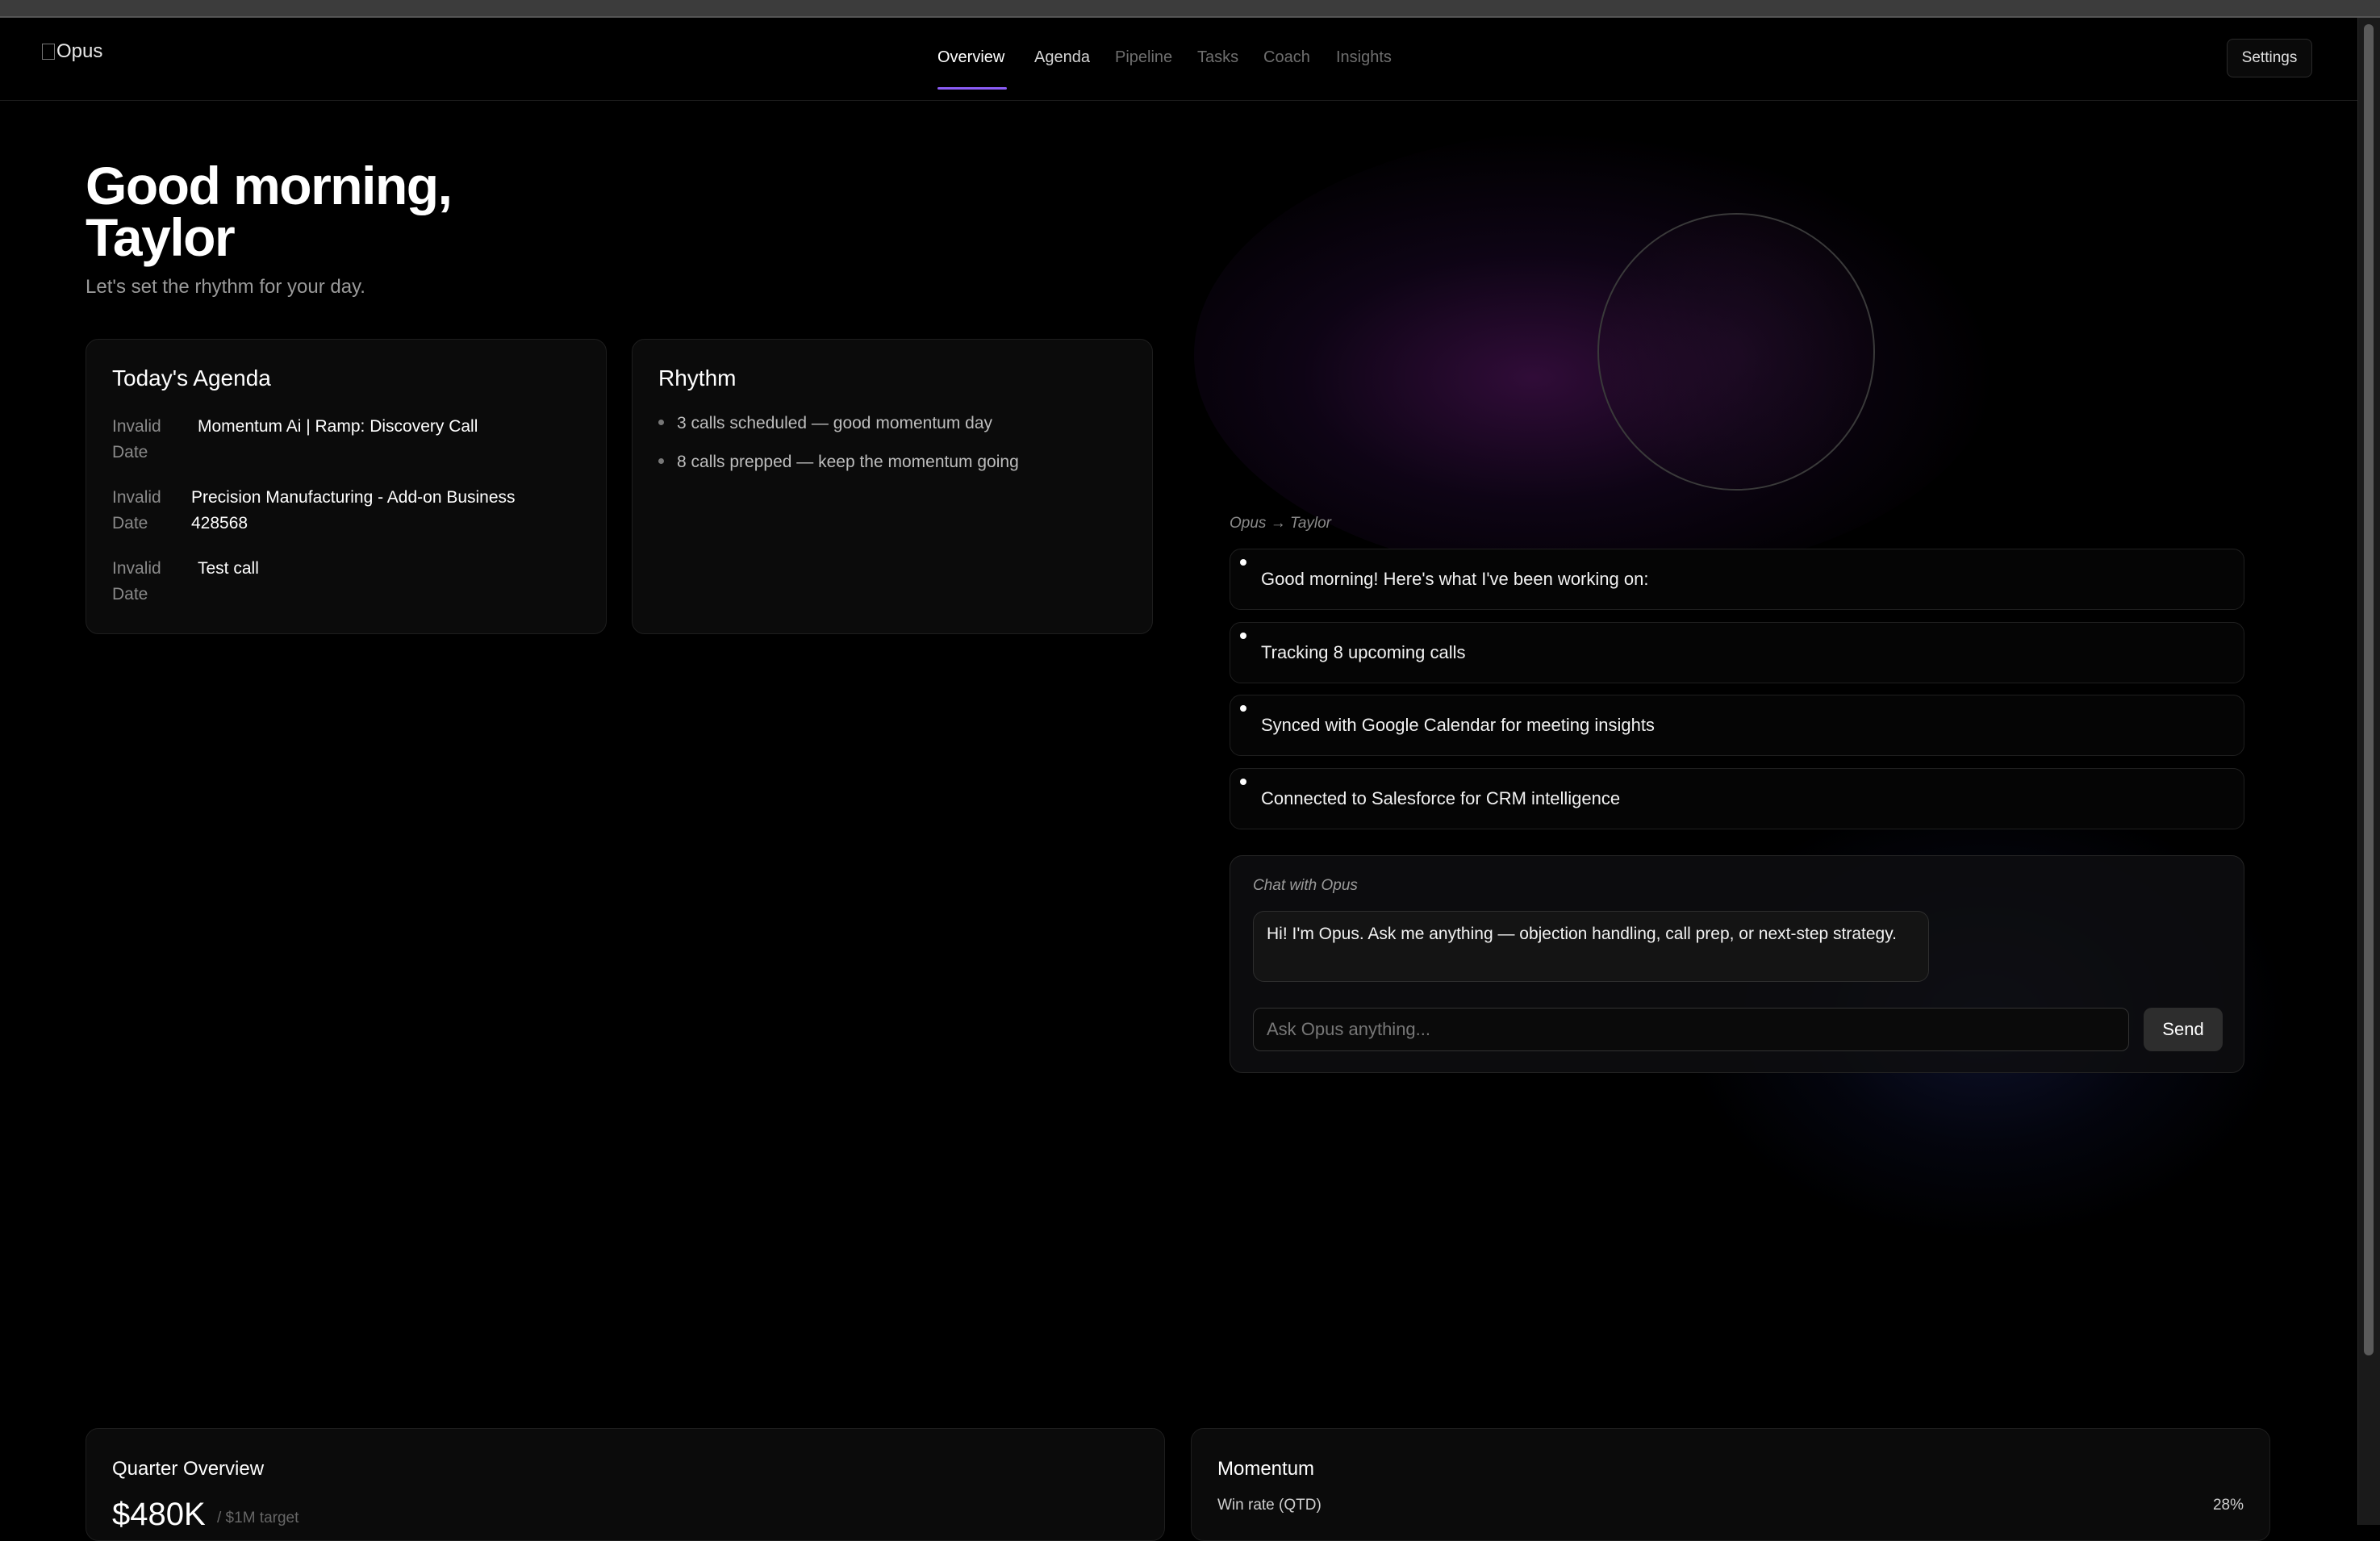 This screenshot has height=1541, width=2380. I want to click on agenda-card-title: Today's Agenda, so click(191, 377).